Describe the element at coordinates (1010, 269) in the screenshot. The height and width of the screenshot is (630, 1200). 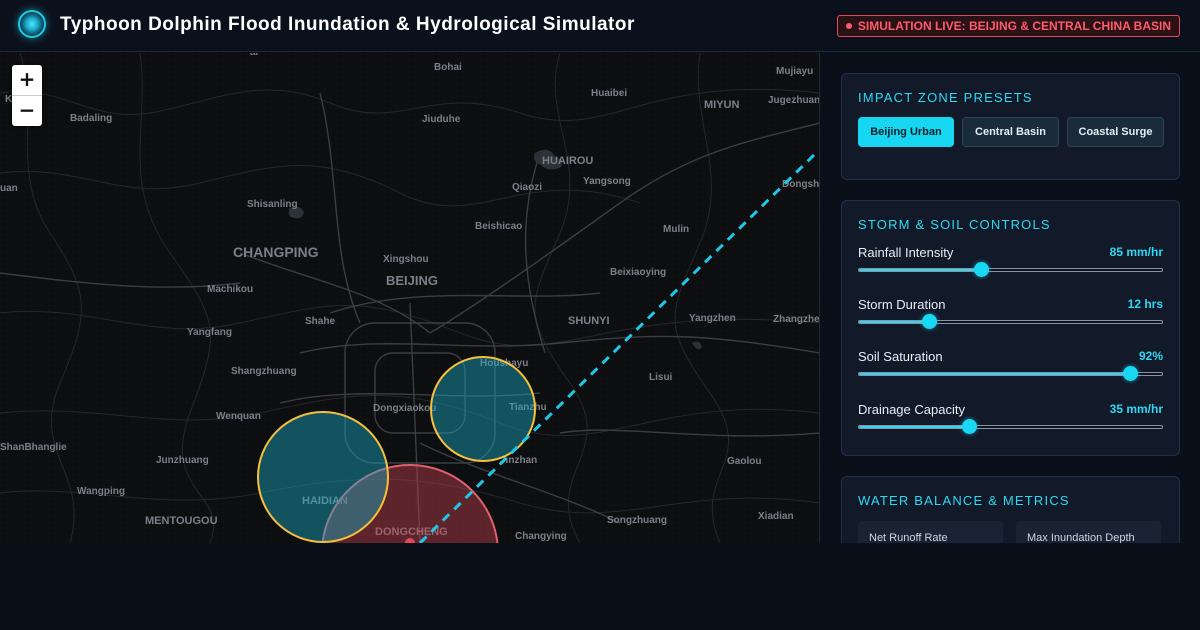
I see `rainfall-intensity-slider` at that location.